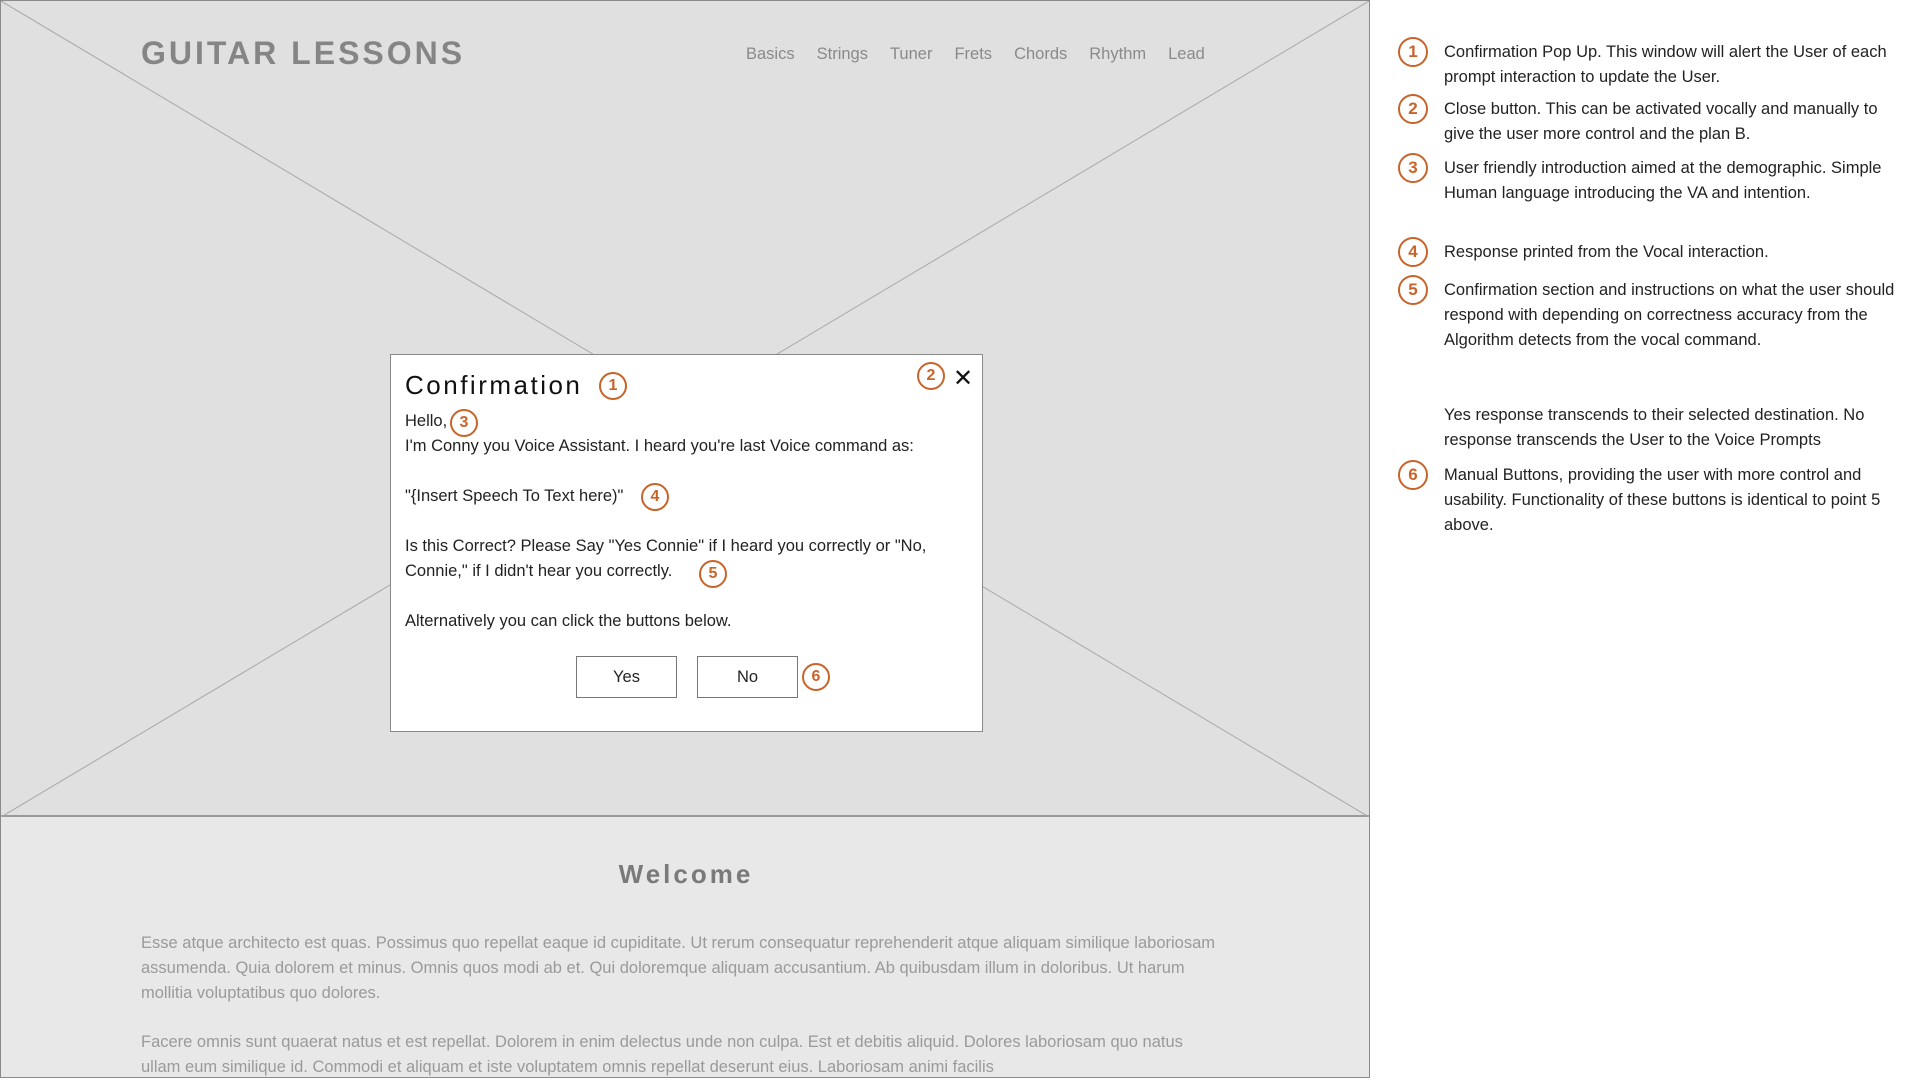  Describe the element at coordinates (713, 574) in the screenshot. I see `annotation-badge-5: 5` at that location.